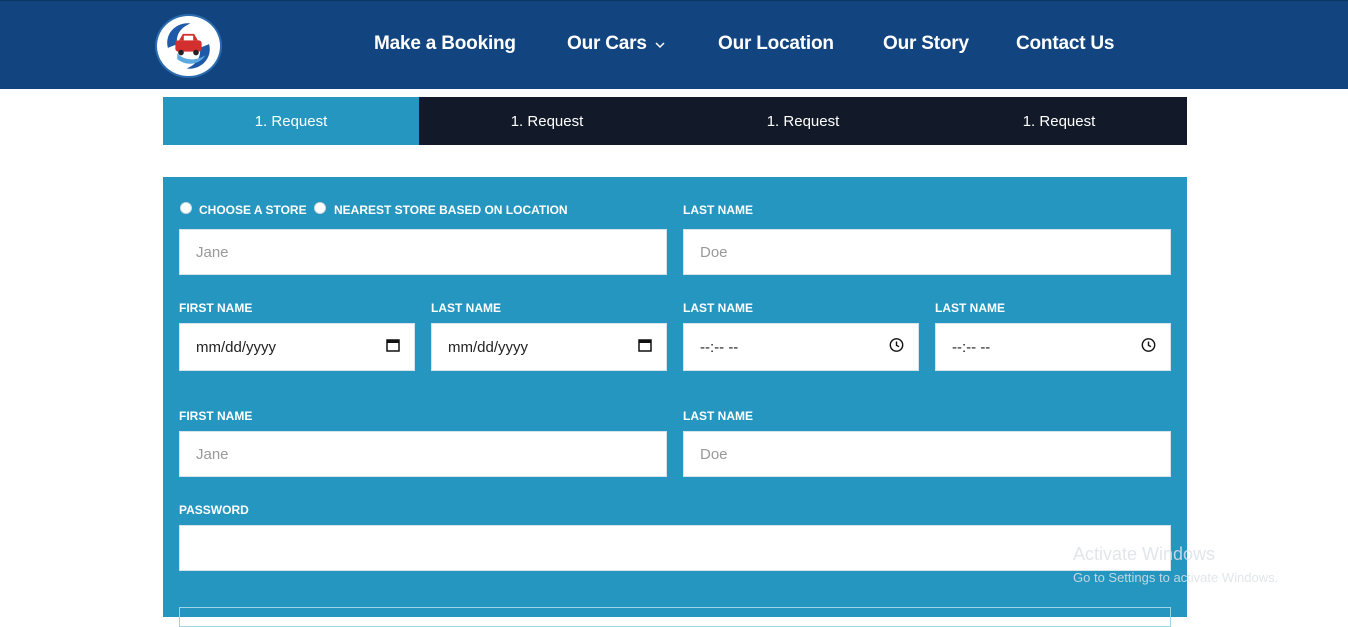 This screenshot has width=1348, height=627. What do you see at coordinates (216, 416) in the screenshot?
I see `first-name-label: FIRST NAME` at bounding box center [216, 416].